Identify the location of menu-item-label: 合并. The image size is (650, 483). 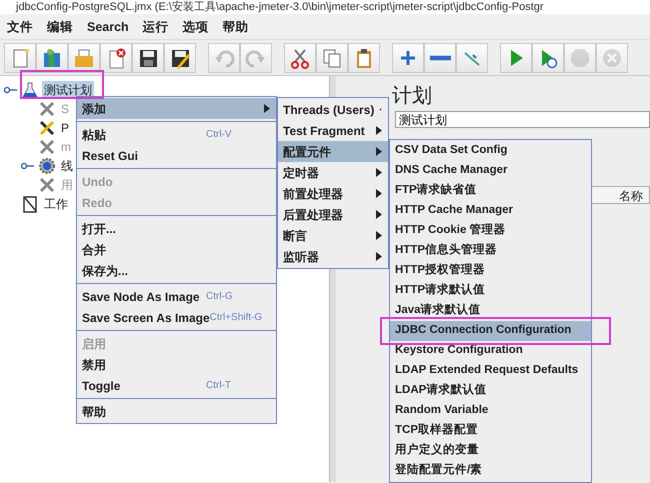
(94, 250).